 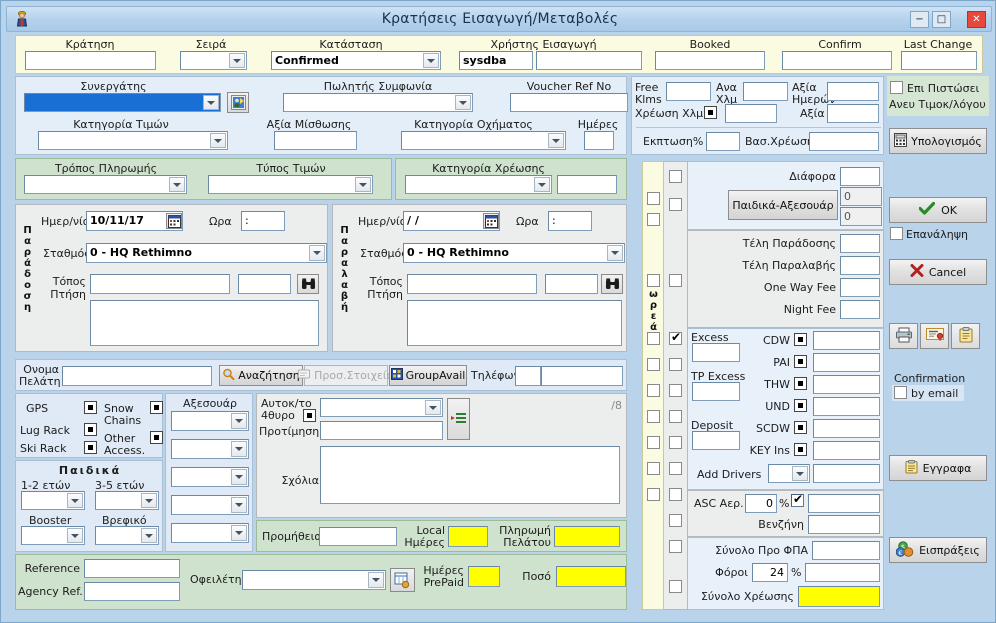 What do you see at coordinates (789, 473) in the screenshot?
I see `add-drivers-select` at bounding box center [789, 473].